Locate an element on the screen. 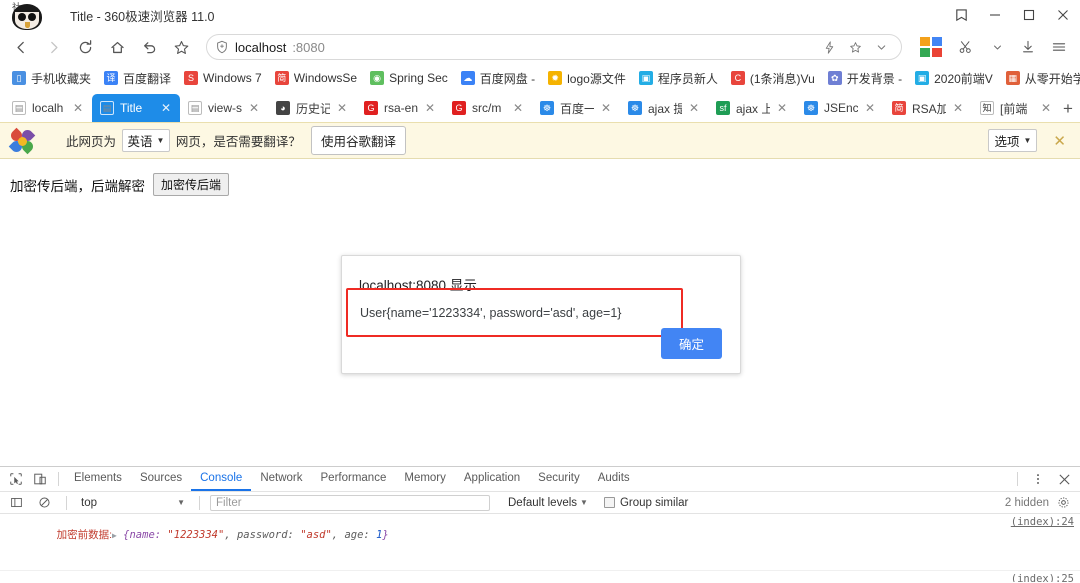 This screenshot has width=1080, height=583. console-sidebar-icon is located at coordinates (16, 503).